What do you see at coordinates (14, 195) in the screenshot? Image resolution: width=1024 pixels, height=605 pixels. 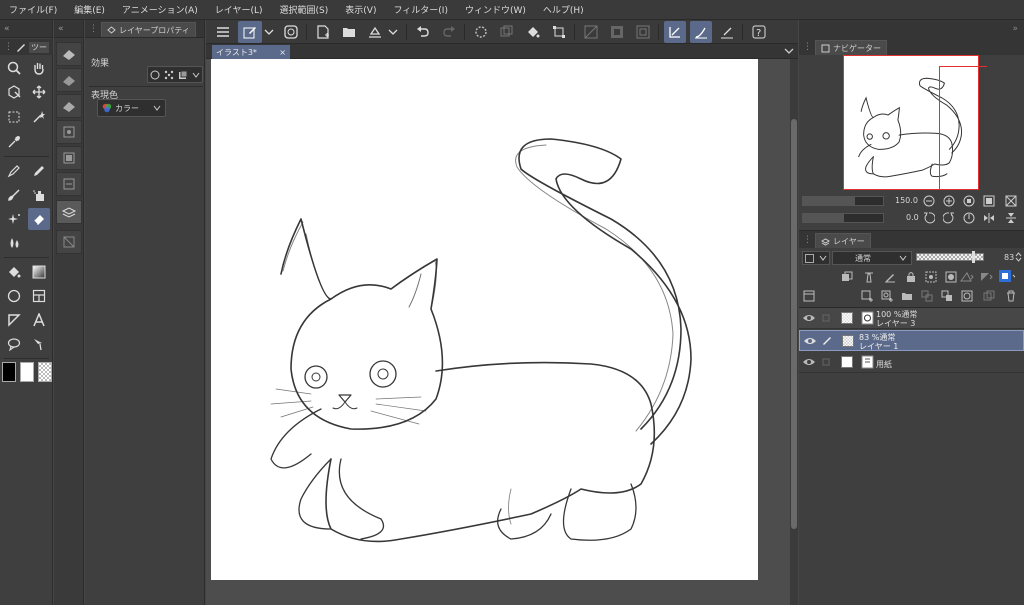 I see `brush-tool` at bounding box center [14, 195].